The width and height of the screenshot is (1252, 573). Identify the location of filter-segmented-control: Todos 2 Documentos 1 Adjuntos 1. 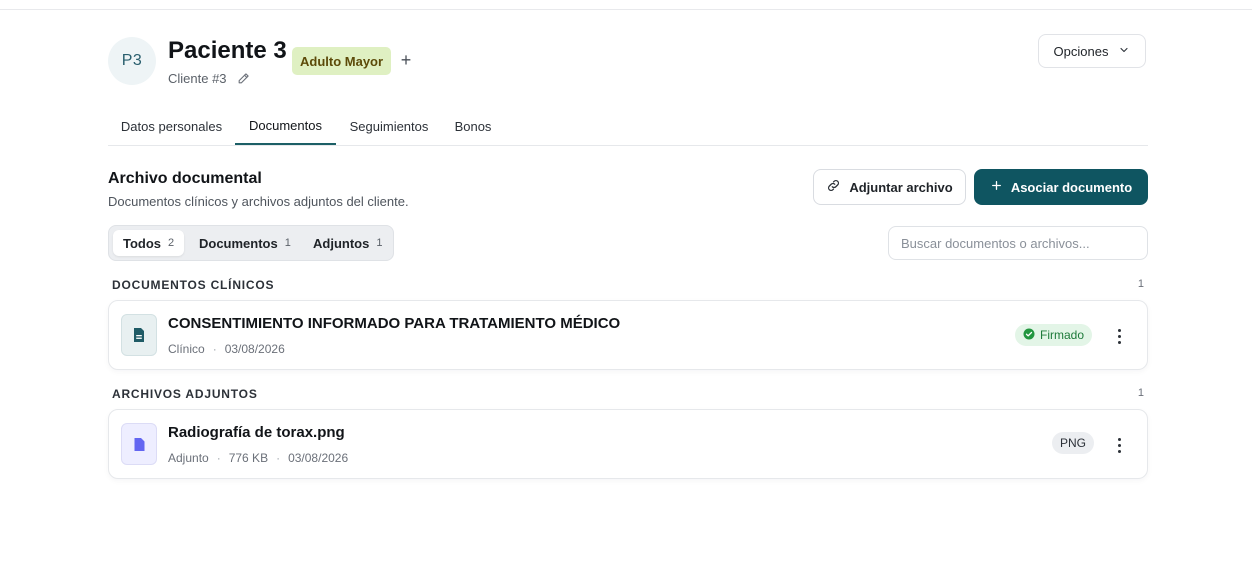
(251, 243).